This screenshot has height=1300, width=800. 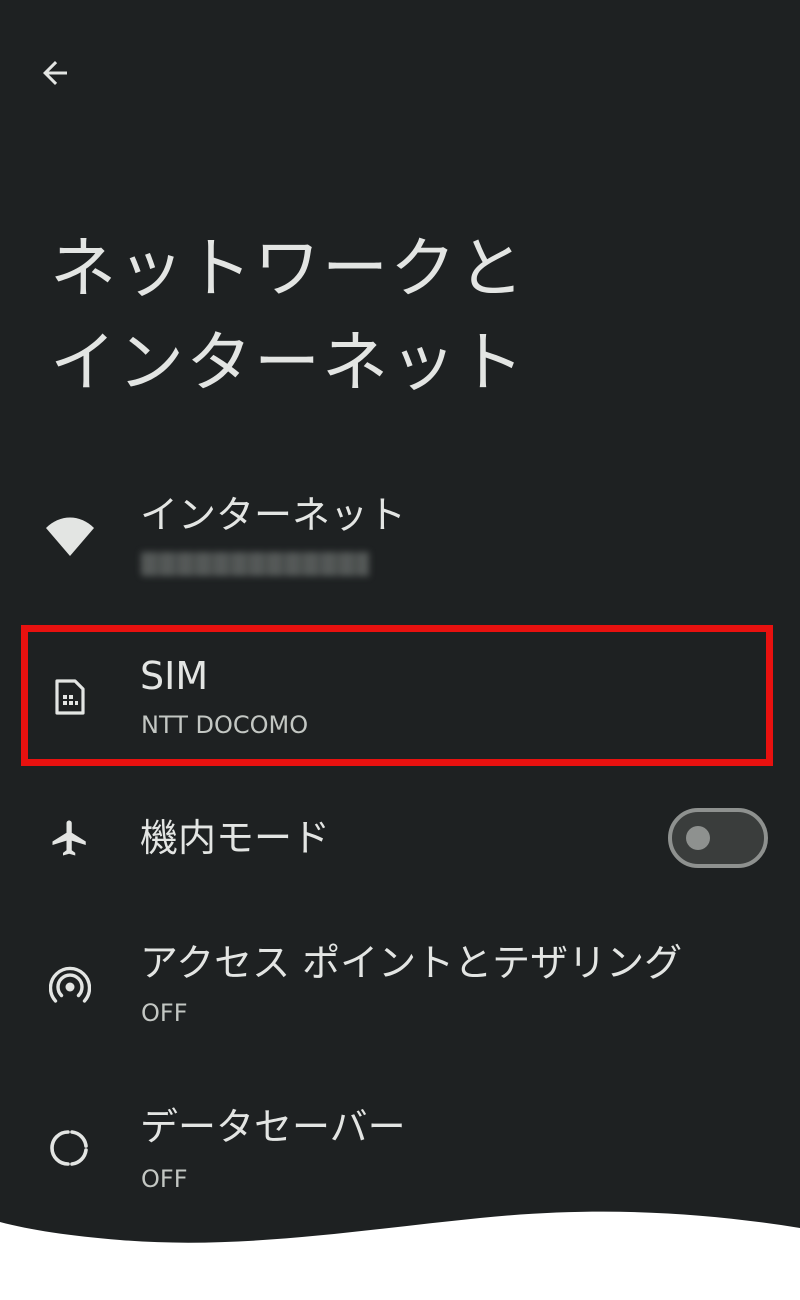 What do you see at coordinates (718, 838) in the screenshot?
I see `airplane-mode-toggle` at bounding box center [718, 838].